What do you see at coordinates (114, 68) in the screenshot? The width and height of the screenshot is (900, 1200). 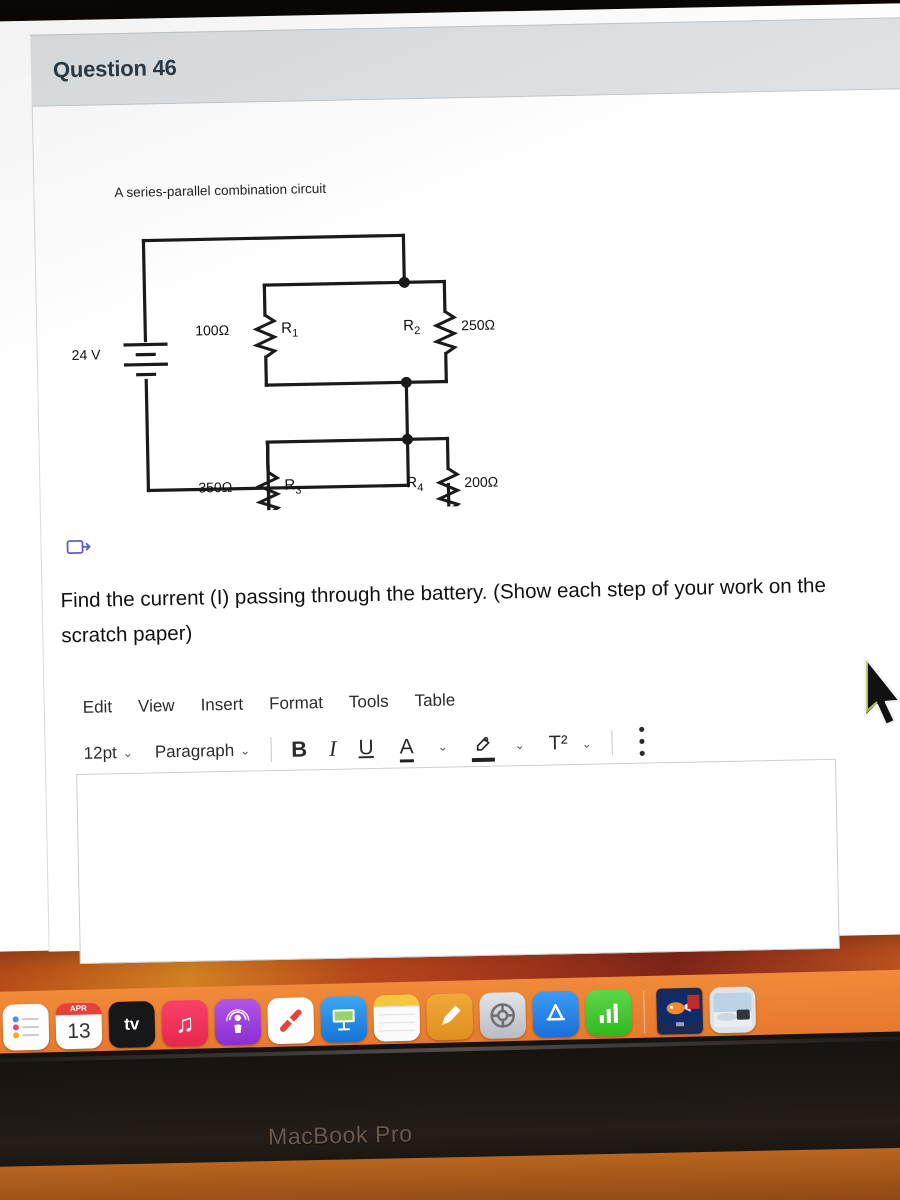 I see `page-title: Question 46` at bounding box center [114, 68].